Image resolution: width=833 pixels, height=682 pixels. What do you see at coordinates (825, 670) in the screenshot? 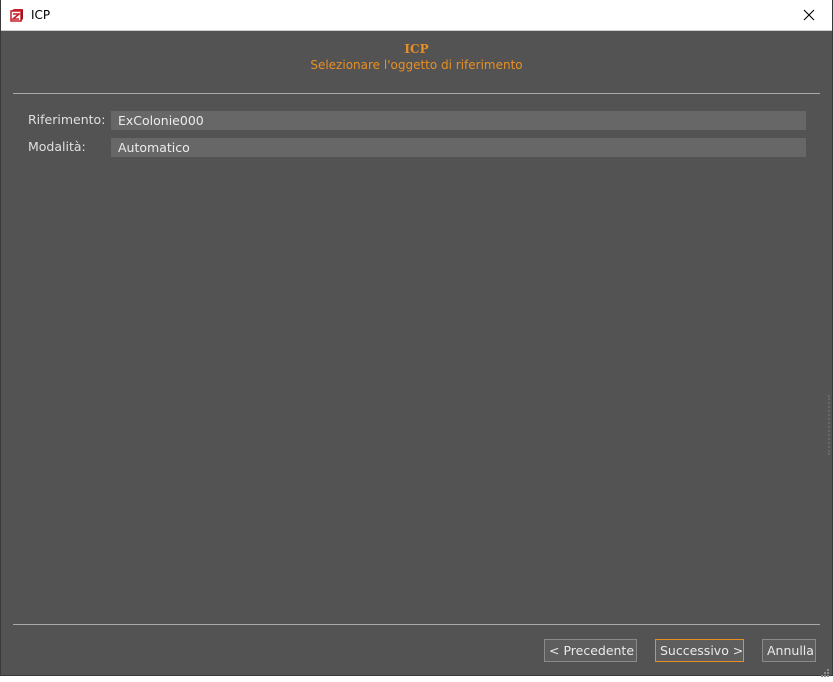
I see `resize-grip-icon` at bounding box center [825, 670].